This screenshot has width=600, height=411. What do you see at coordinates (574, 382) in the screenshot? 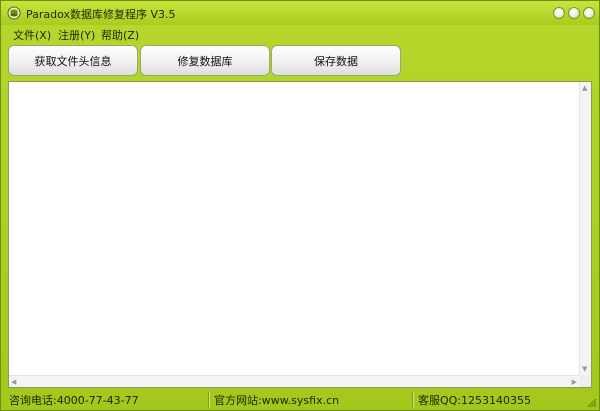
I see `scroll-right-icon: ▶` at bounding box center [574, 382].